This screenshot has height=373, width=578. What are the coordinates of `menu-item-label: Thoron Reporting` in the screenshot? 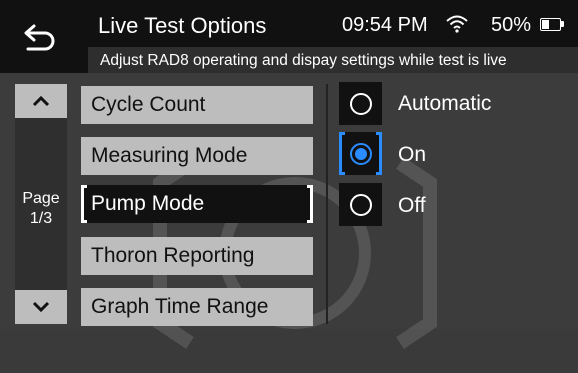 It's located at (173, 255).